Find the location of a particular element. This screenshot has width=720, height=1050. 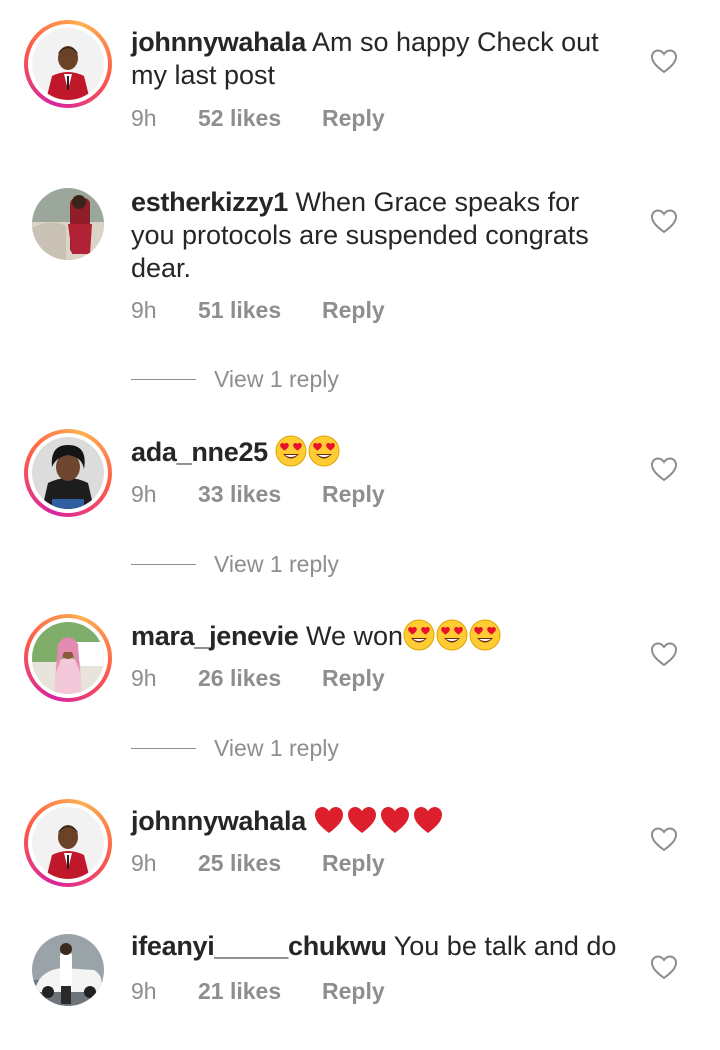

comment-username: mara_jenevie is located at coordinates (215, 636).